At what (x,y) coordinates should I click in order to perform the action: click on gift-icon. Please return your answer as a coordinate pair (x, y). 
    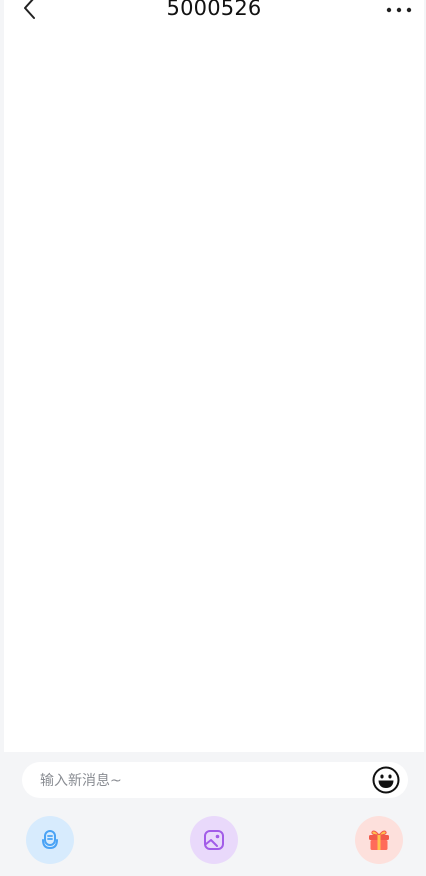
    Looking at the image, I should click on (379, 840).